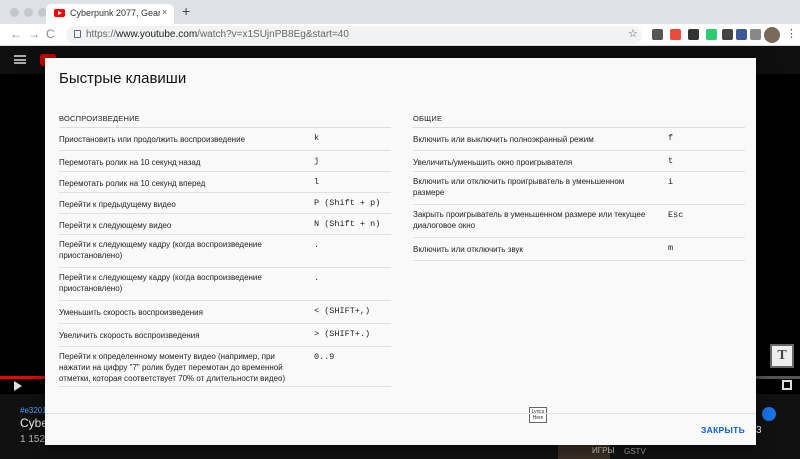 Image resolution: width=800 pixels, height=459 pixels. I want to click on play-icon, so click(18, 386).